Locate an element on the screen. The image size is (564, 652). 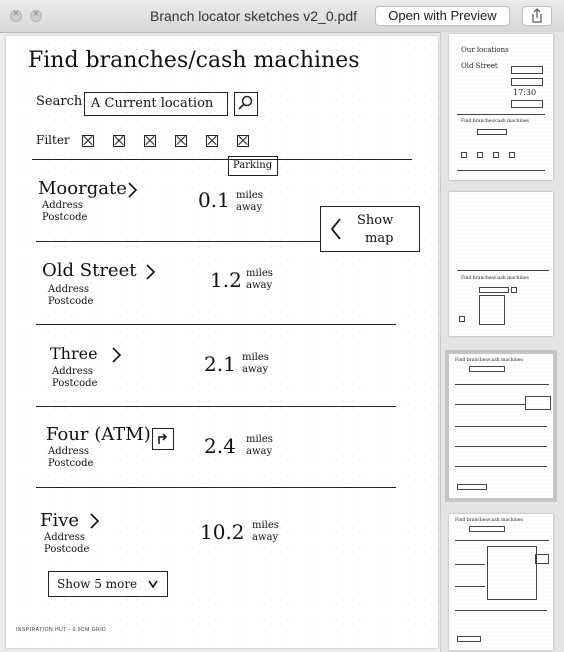
branch-distance: 0.1 is located at coordinates (214, 200).